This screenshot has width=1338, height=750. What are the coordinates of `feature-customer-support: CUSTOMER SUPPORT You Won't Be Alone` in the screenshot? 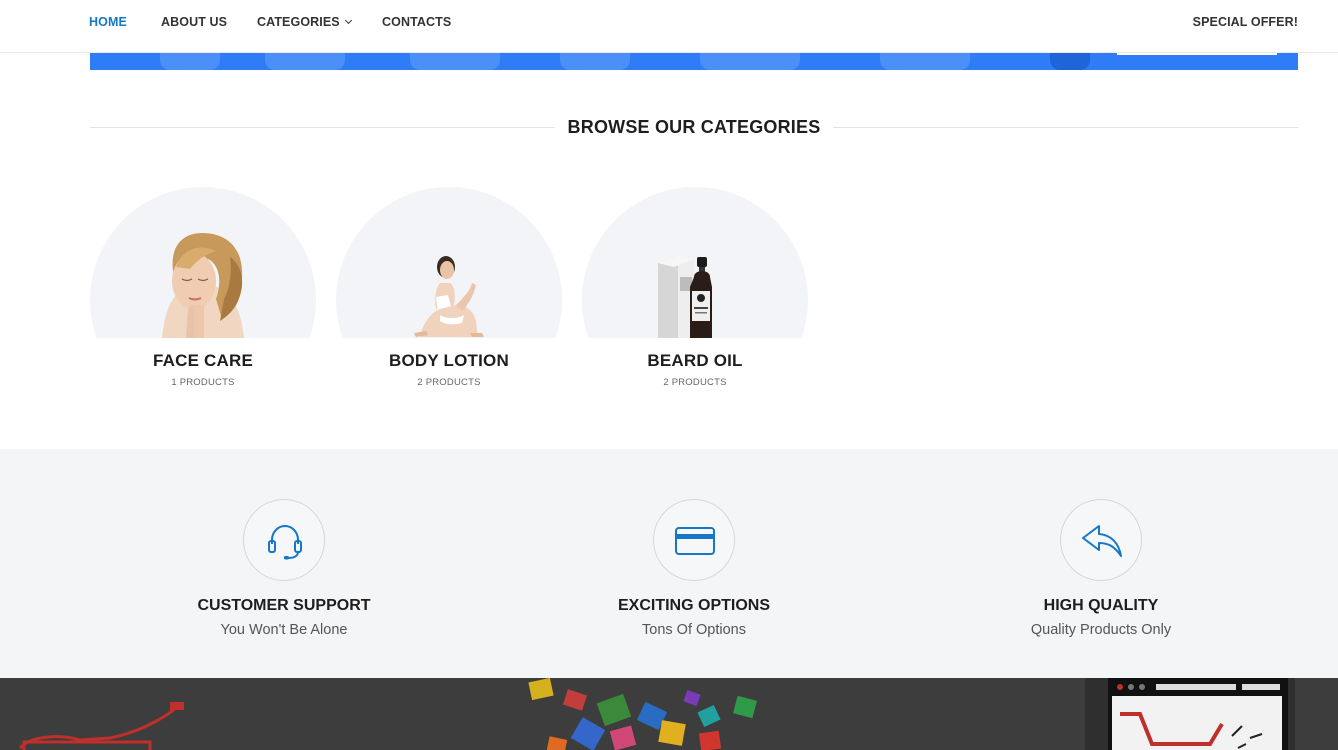 It's located at (284, 563).